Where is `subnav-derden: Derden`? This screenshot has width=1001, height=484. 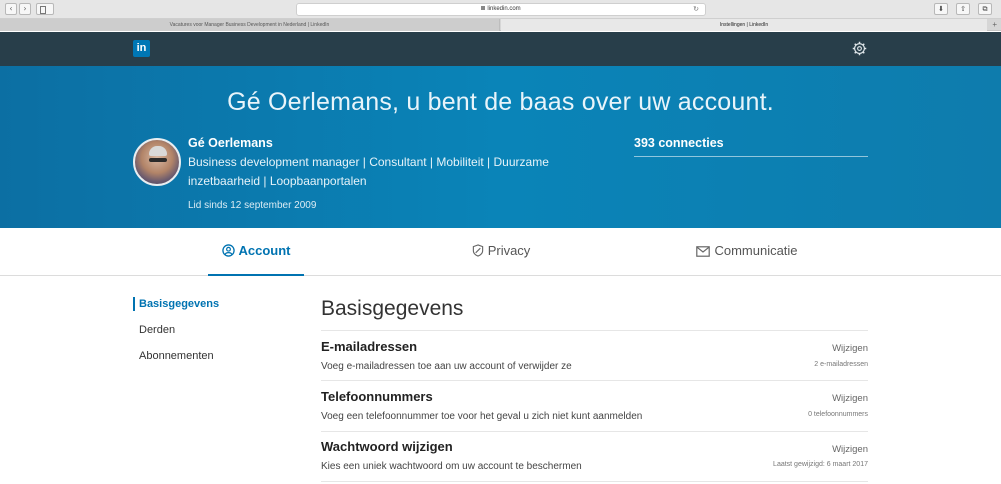
subnav-derden: Derden is located at coordinates (157, 330).